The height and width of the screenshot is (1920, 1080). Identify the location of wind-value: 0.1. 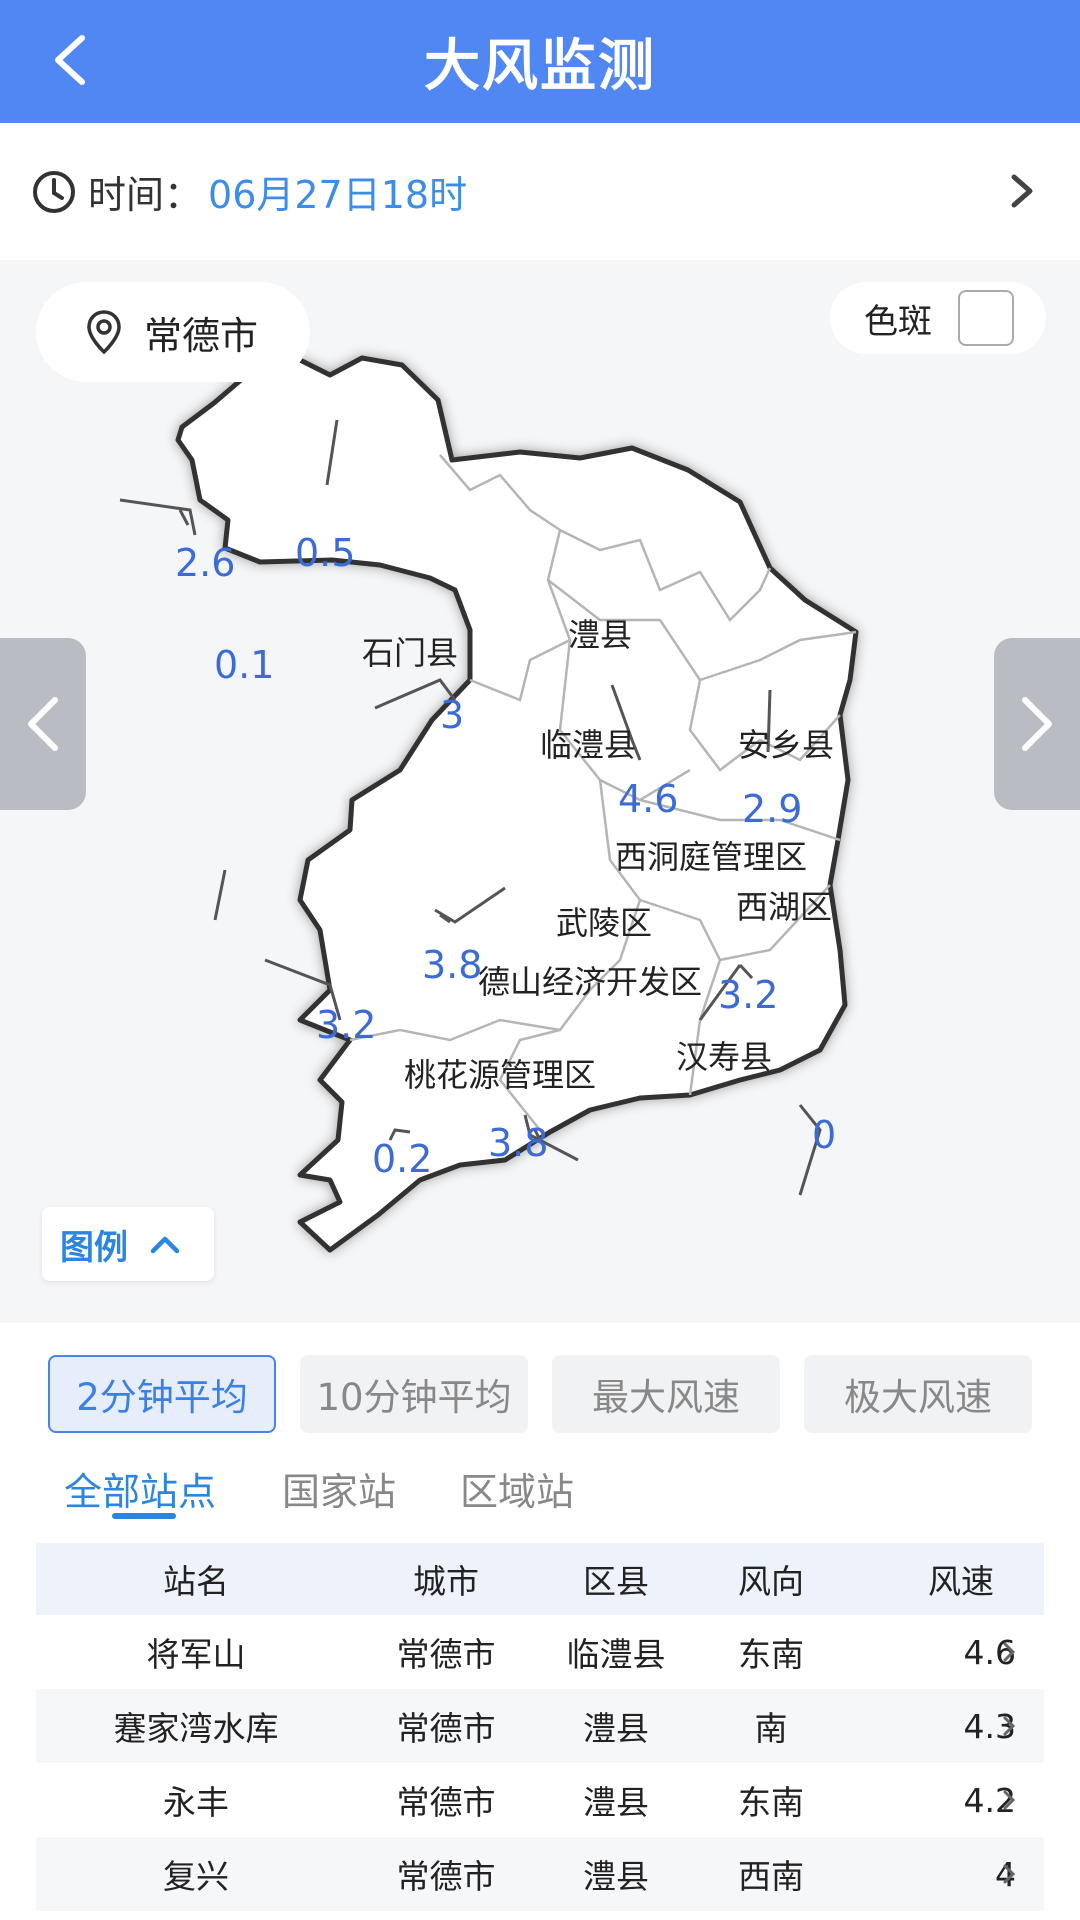
(244, 665).